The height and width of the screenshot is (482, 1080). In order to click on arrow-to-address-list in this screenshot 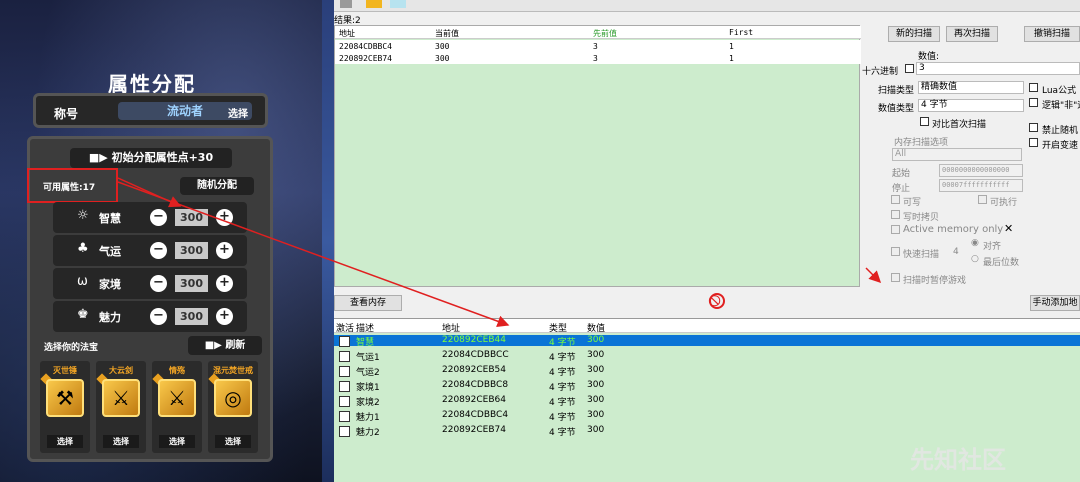, I will do `click(313, 254)`.